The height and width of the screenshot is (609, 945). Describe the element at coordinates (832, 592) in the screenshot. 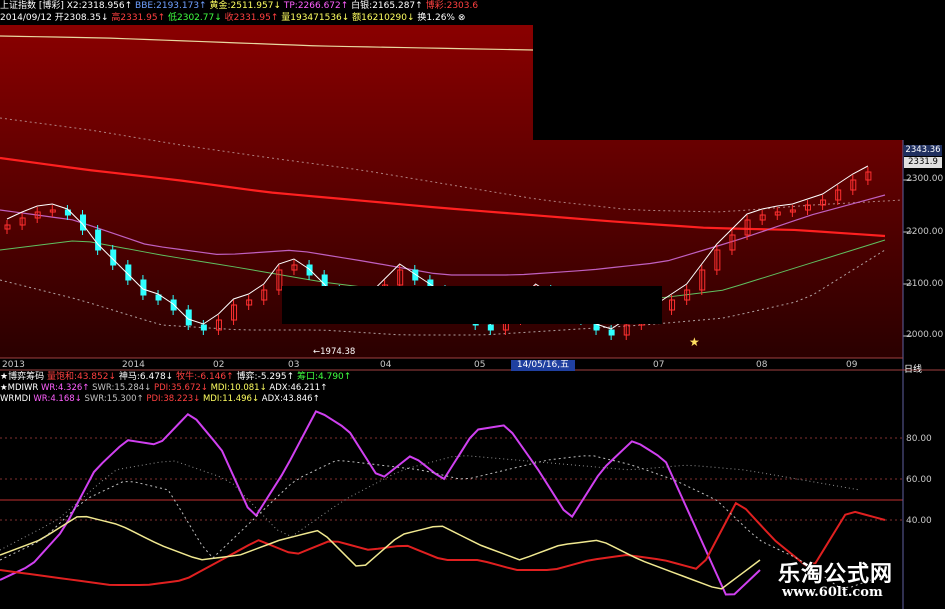

I see `watermark-url: www.60lt.com` at that location.